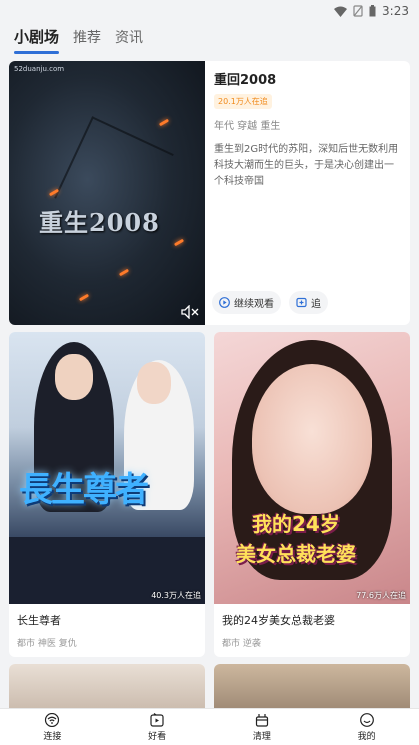  What do you see at coordinates (312, 630) in the screenshot?
I see `drama-info: 我的24岁美女总裁老婆 都市 逆袭` at bounding box center [312, 630].